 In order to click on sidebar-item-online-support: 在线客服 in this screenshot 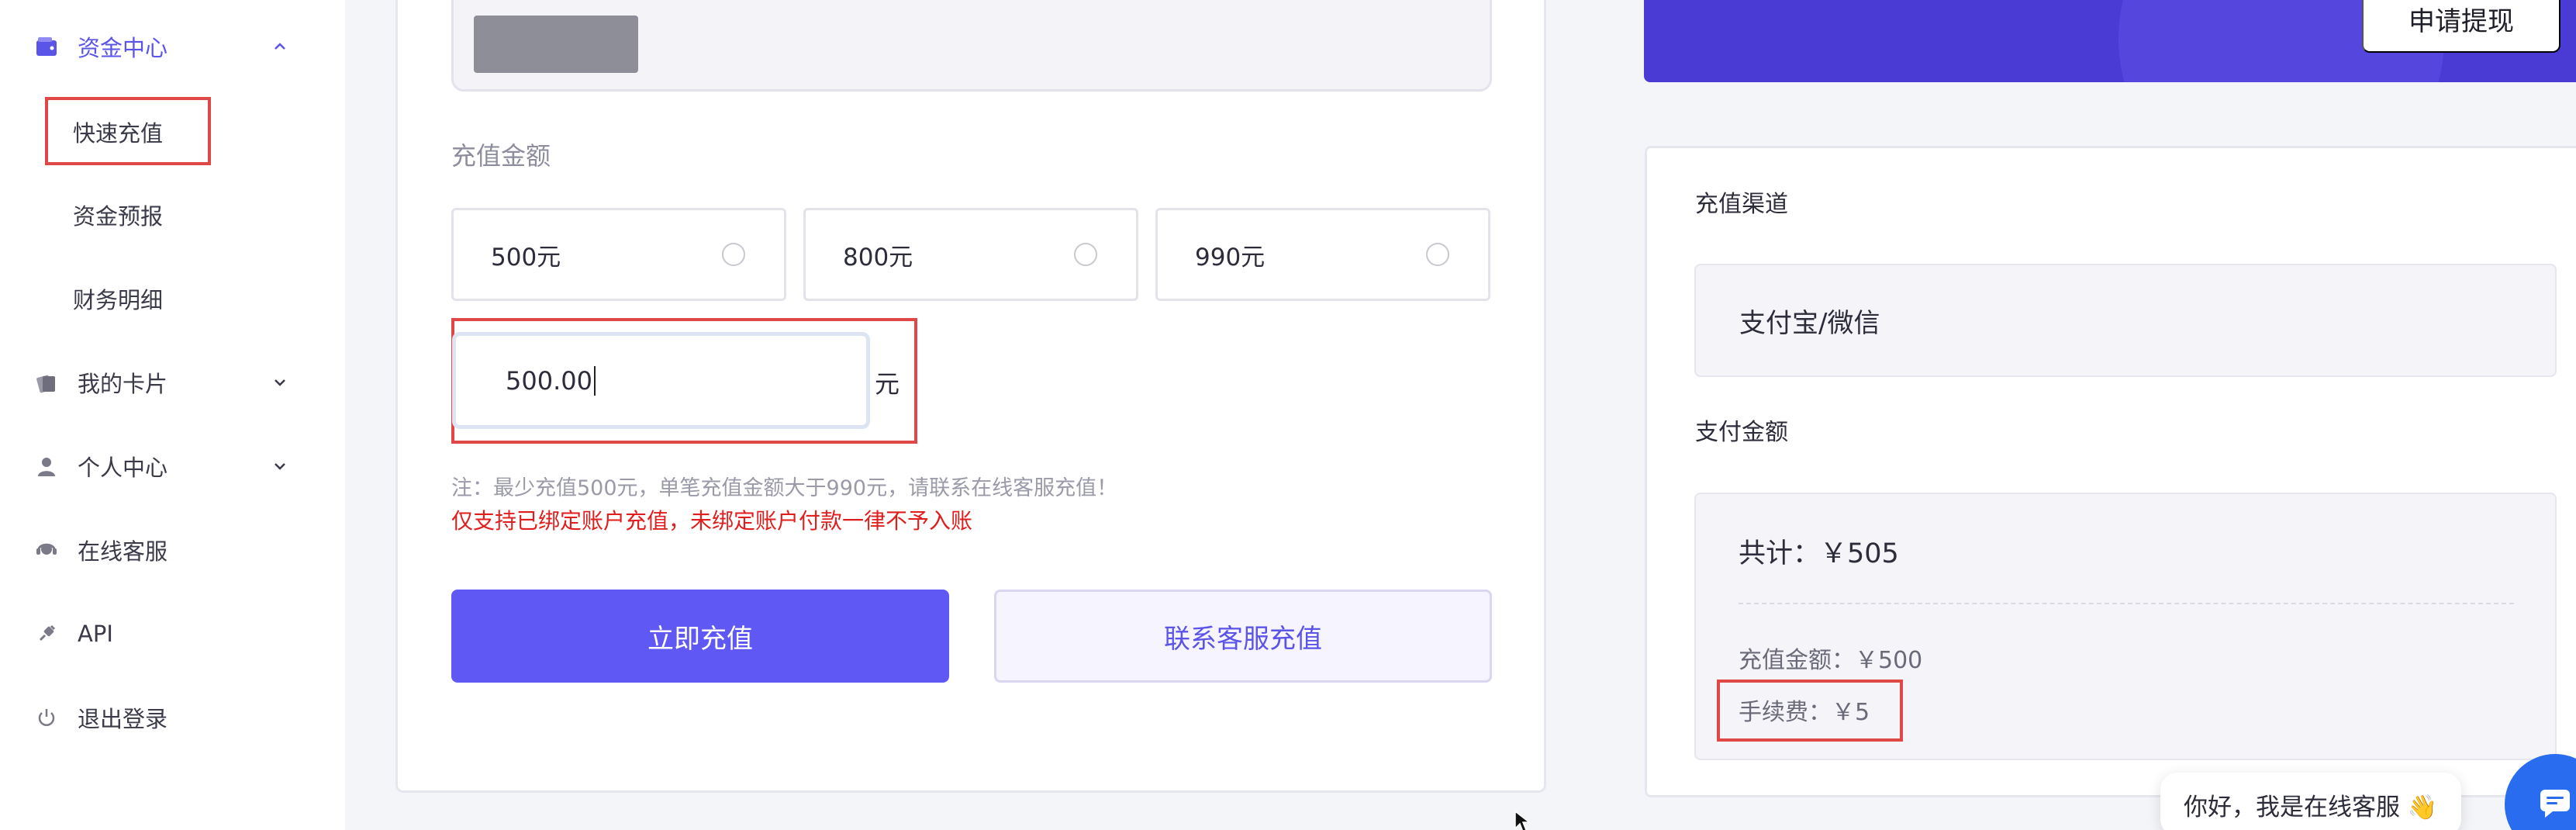, I will do `click(172, 550)`.